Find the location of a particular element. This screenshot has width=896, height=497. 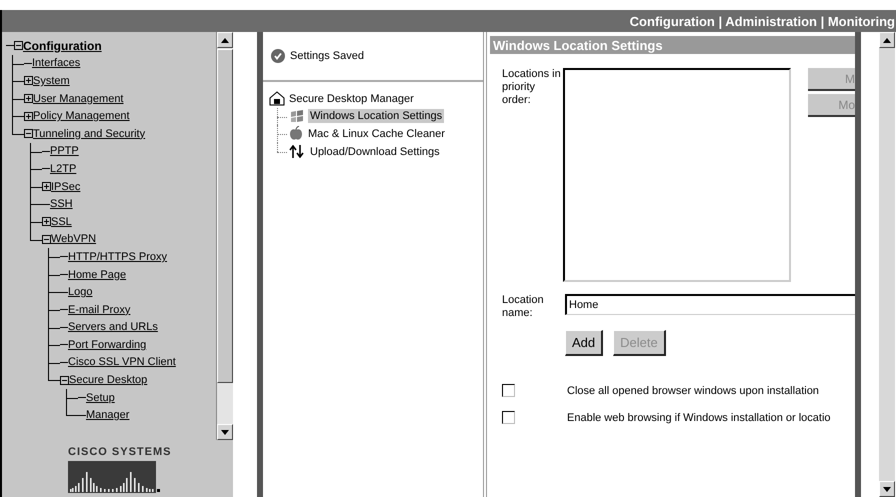

nav-tree-link: Policy Management is located at coordinates (81, 116).